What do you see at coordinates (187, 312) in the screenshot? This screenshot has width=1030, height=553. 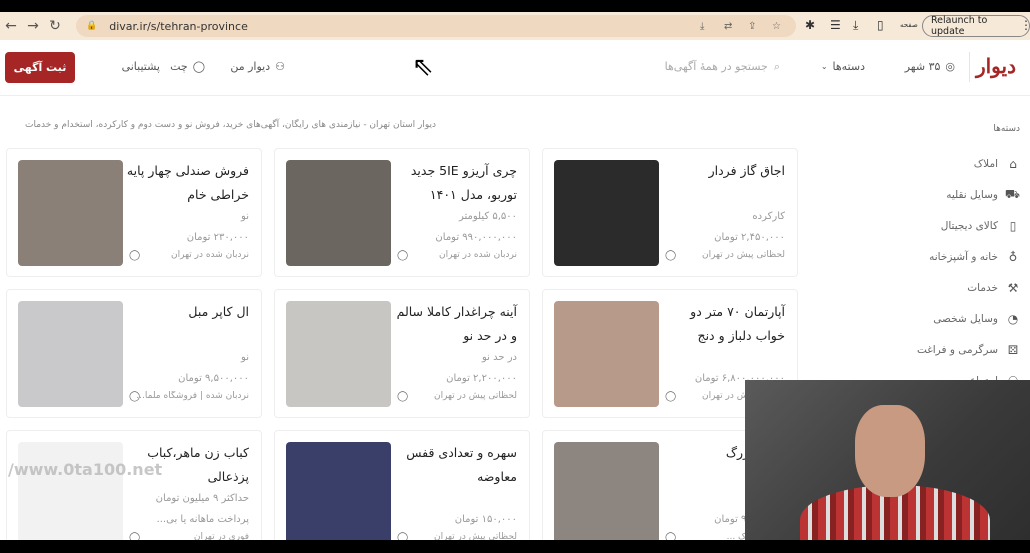 I see `listing-title: ال کاپر مبل` at bounding box center [187, 312].